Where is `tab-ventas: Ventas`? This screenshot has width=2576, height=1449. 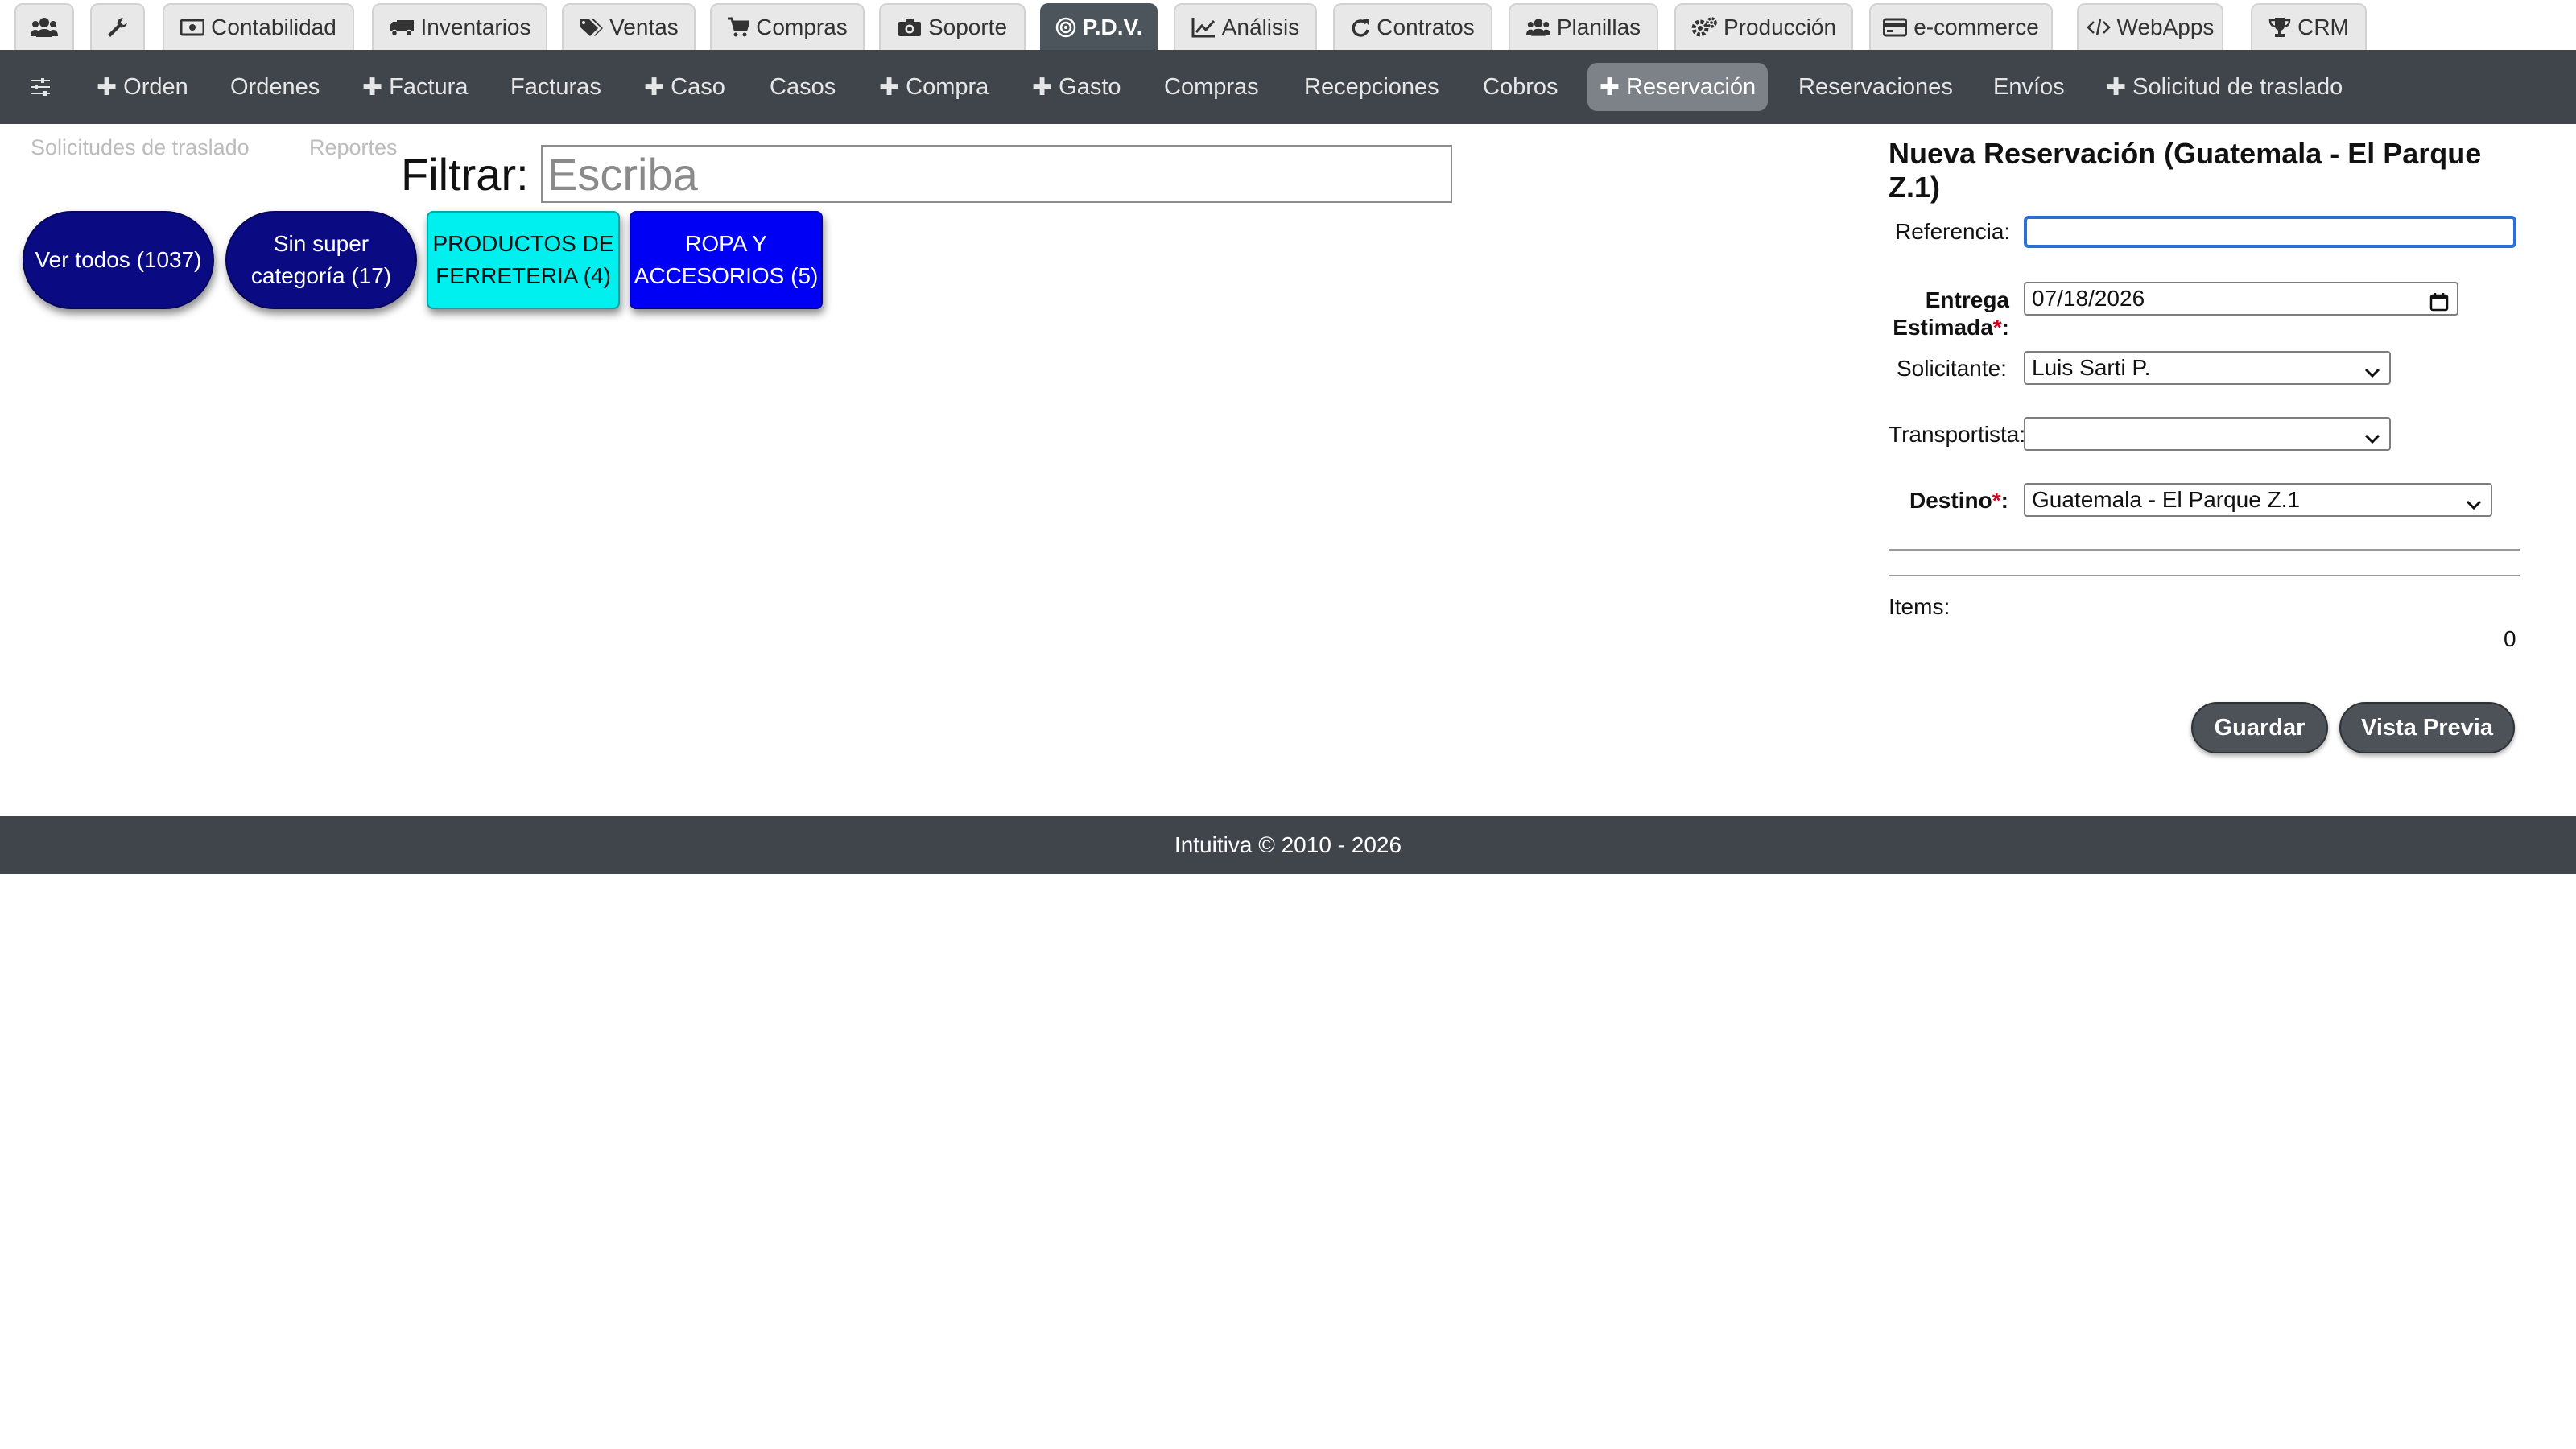
tab-ventas: Ventas is located at coordinates (629, 26).